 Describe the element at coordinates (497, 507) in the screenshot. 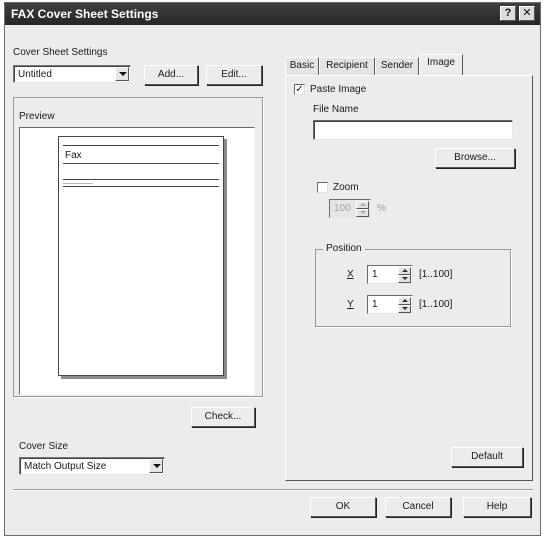

I see `help-button: Help` at that location.